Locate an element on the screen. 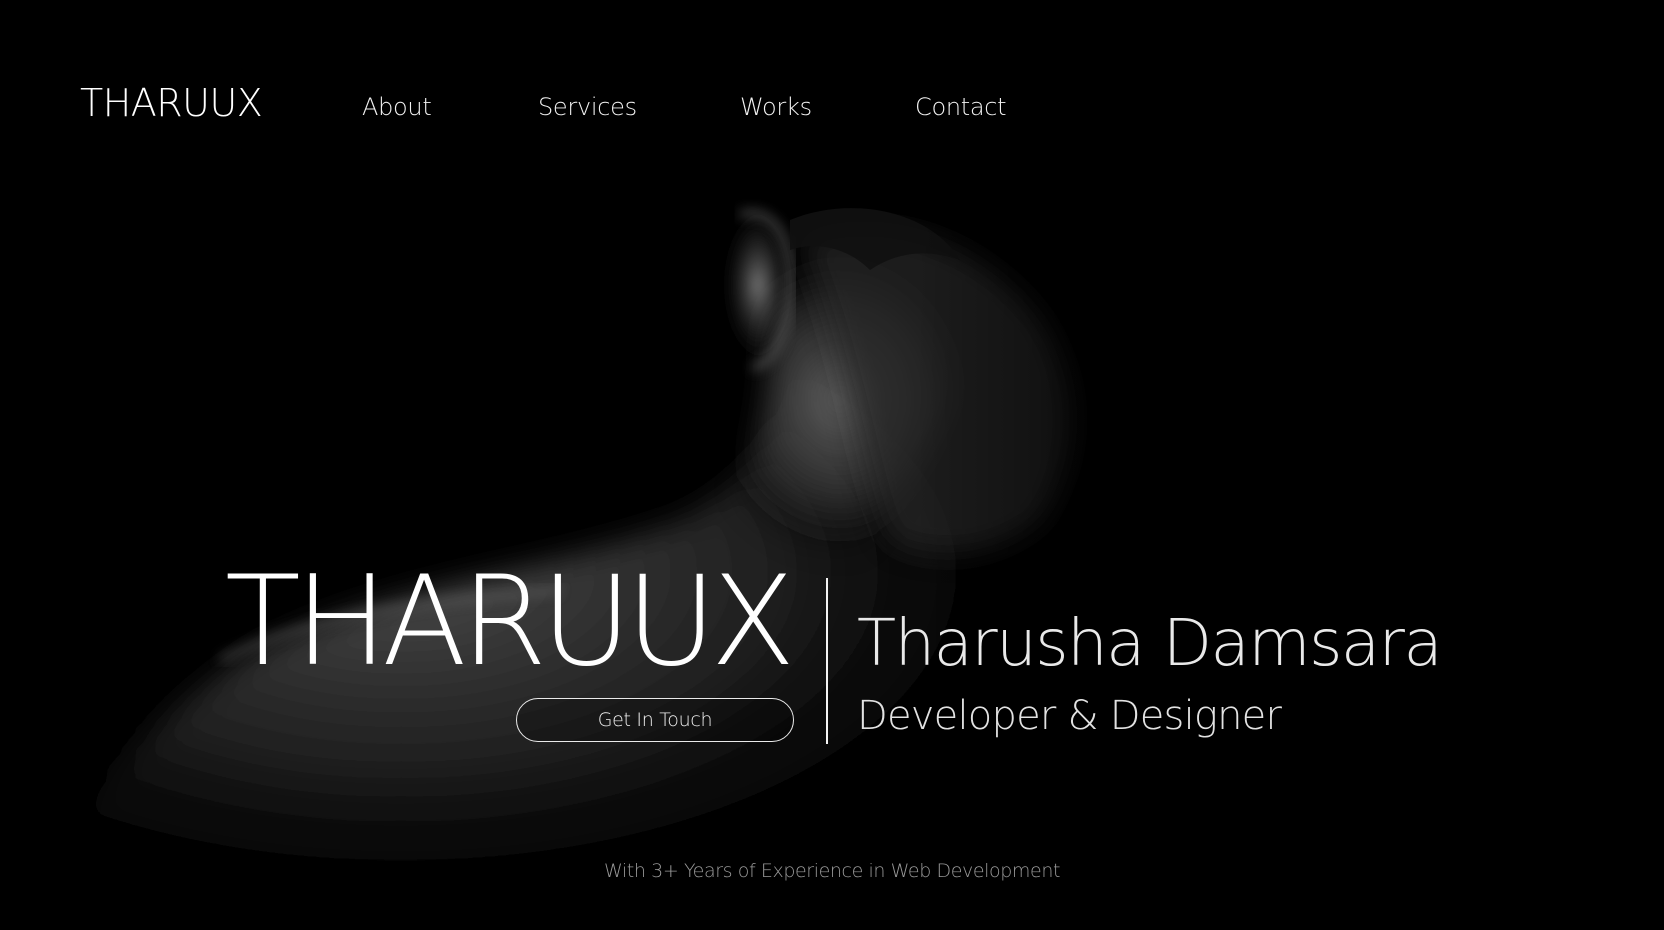 The width and height of the screenshot is (1664, 930). nav-link-services: Services is located at coordinates (587, 107).